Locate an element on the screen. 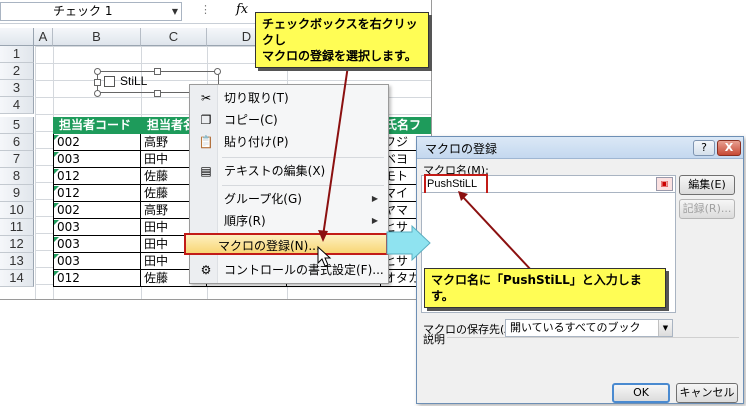 Image resolution: width=746 pixels, height=406 pixels. description-label: 説明 is located at coordinates (434, 339).